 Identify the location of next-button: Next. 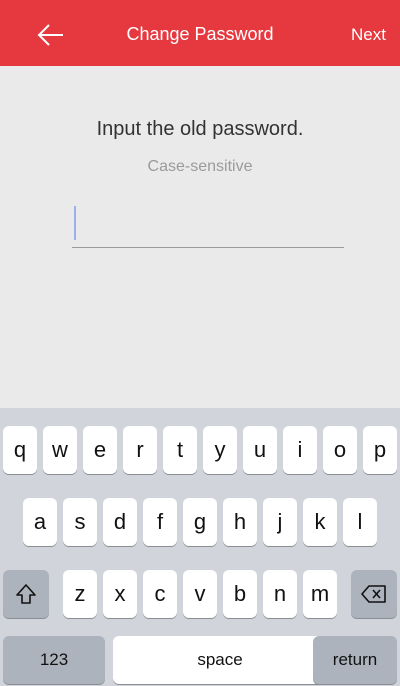
(368, 35).